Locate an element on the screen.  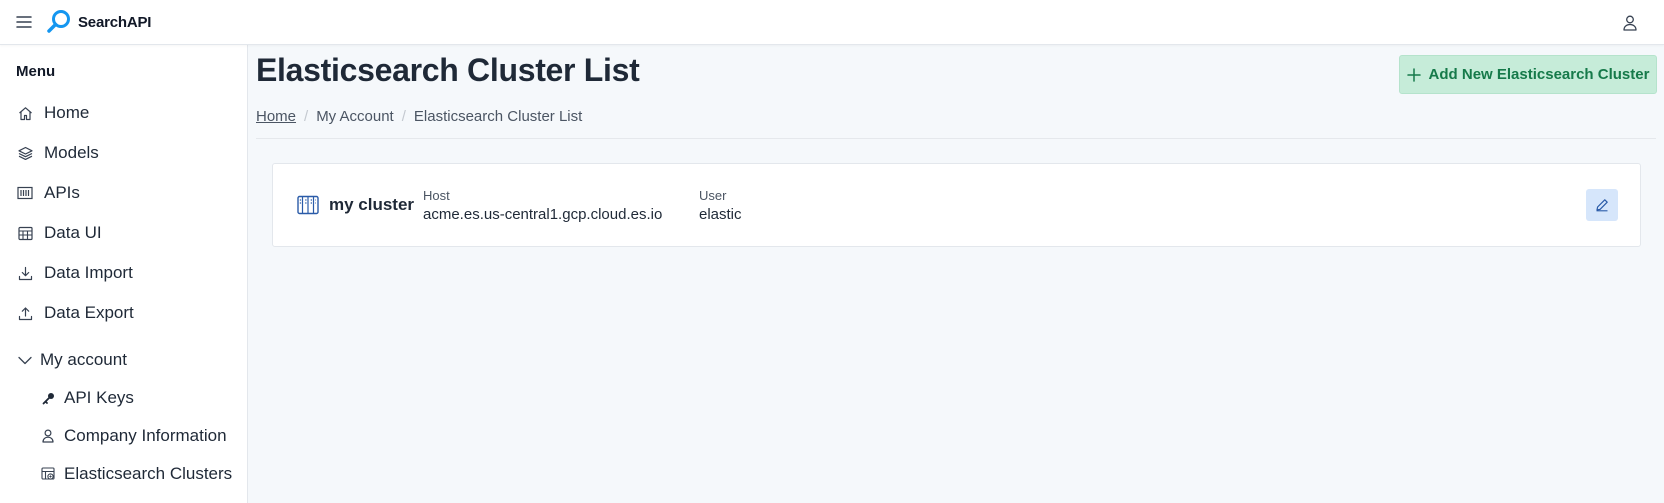
sidebar-group-my-account: My account is located at coordinates (71, 360).